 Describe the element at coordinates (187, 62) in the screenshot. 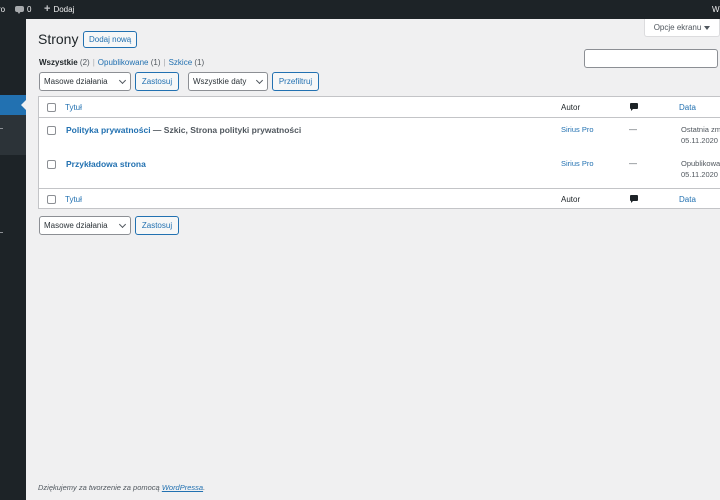

I see `view-drafts-link: Szkice (1)` at that location.